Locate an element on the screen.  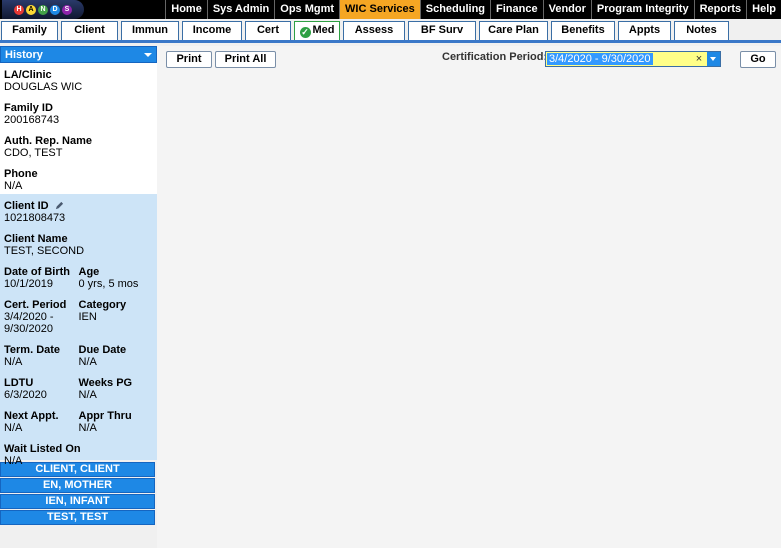
tab-bf-surv: BF Surv is located at coordinates (442, 30).